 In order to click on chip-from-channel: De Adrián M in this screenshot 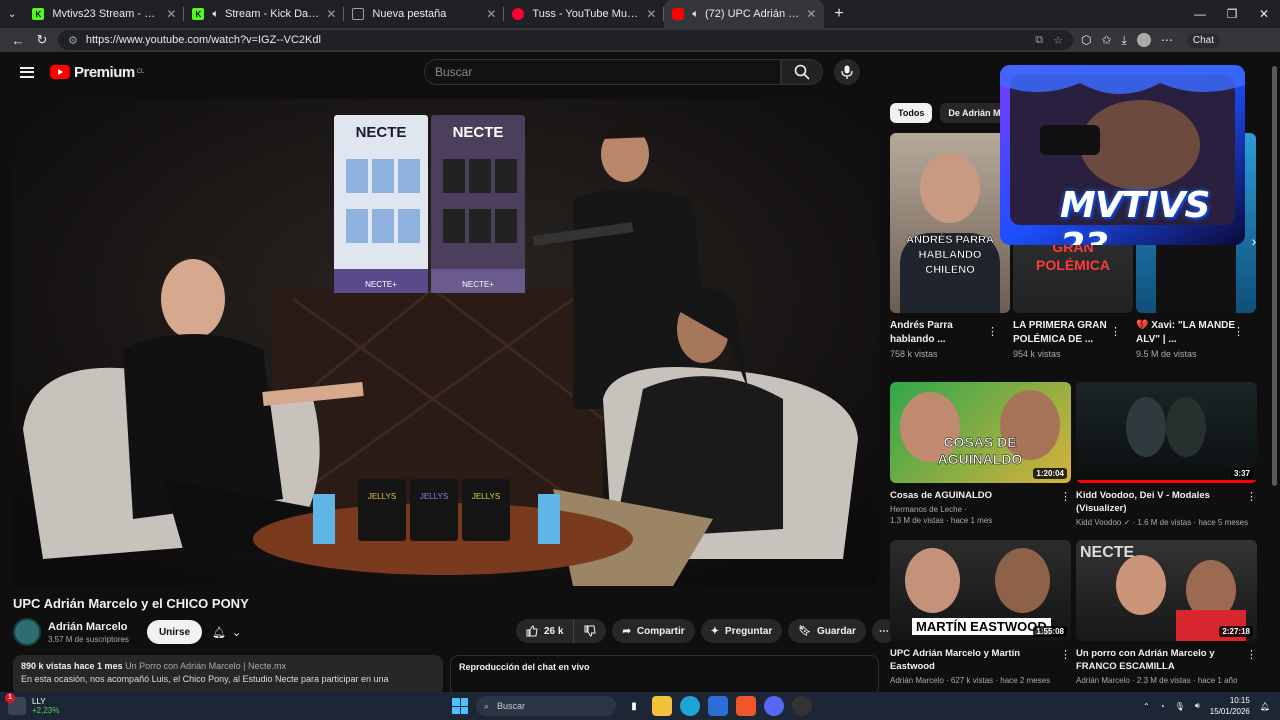, I will do `click(974, 113)`.